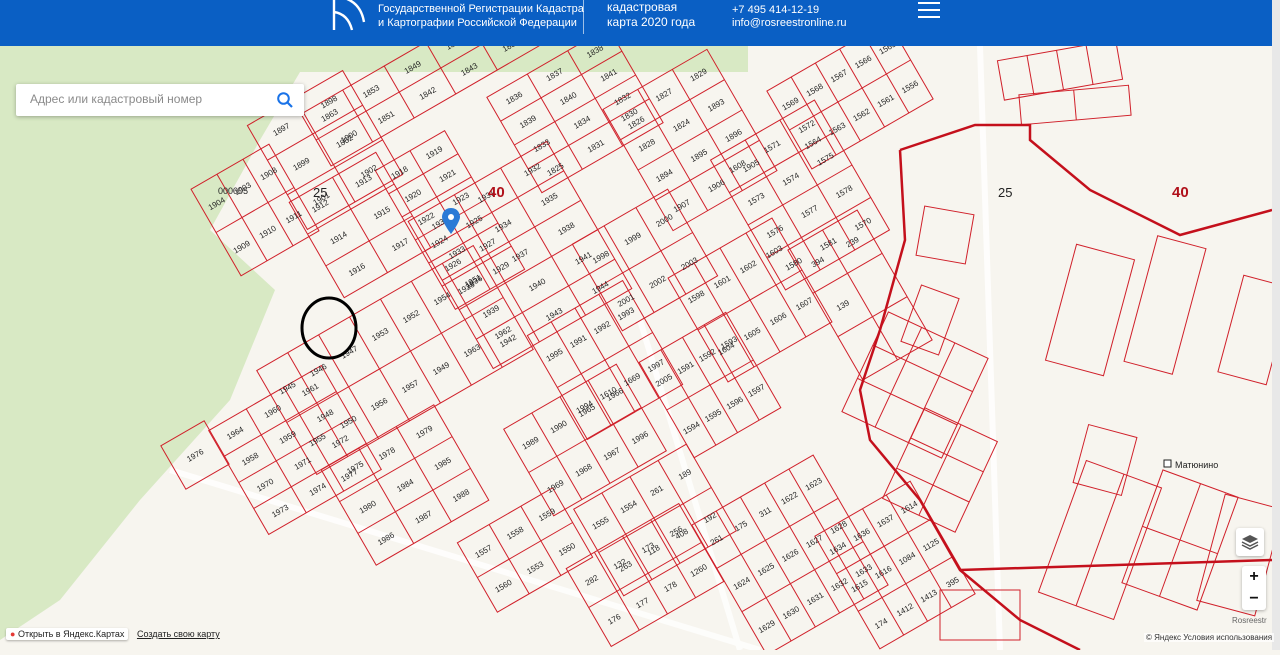  Describe the element at coordinates (1180, 192) in the screenshot. I see `quarter-label-40-right: 40` at that location.